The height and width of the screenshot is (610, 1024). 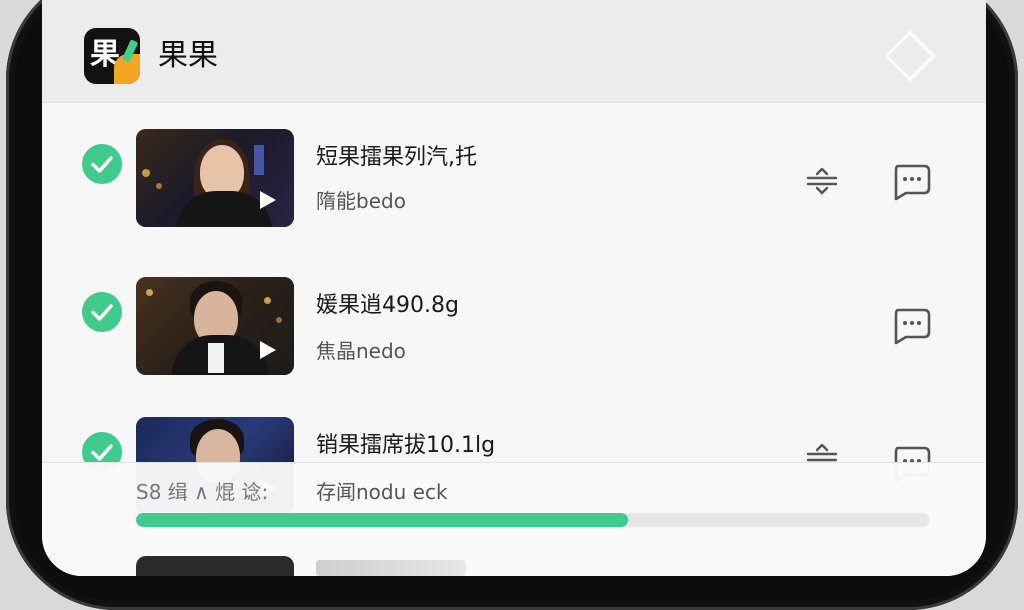 I want to click on item-subtitle: 隋能bedo, so click(x=361, y=201).